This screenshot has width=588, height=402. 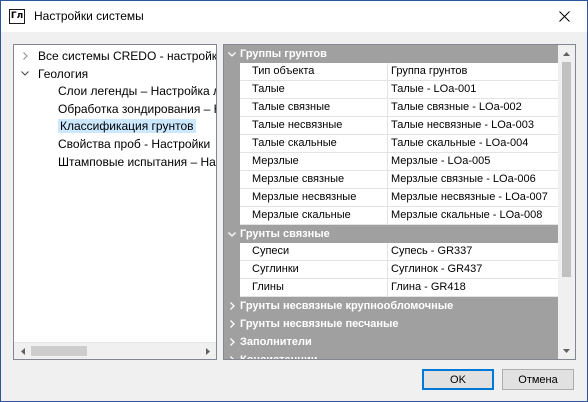 What do you see at coordinates (473, 270) in the screenshot?
I see `property-value: Суглинок - GR437` at bounding box center [473, 270].